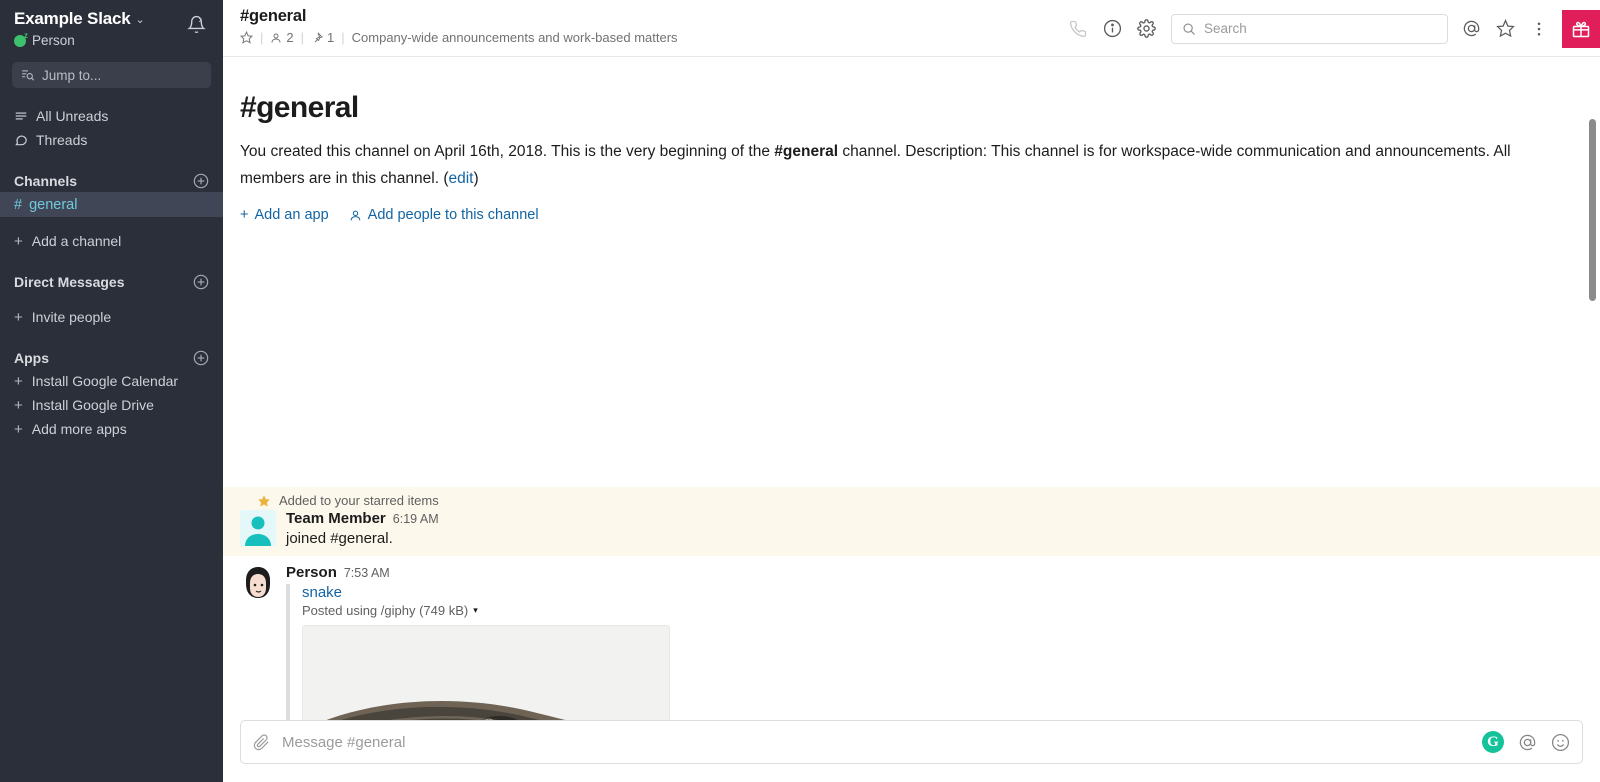 The image size is (1600, 782). I want to click on apps-section-title: Apps, so click(31, 358).